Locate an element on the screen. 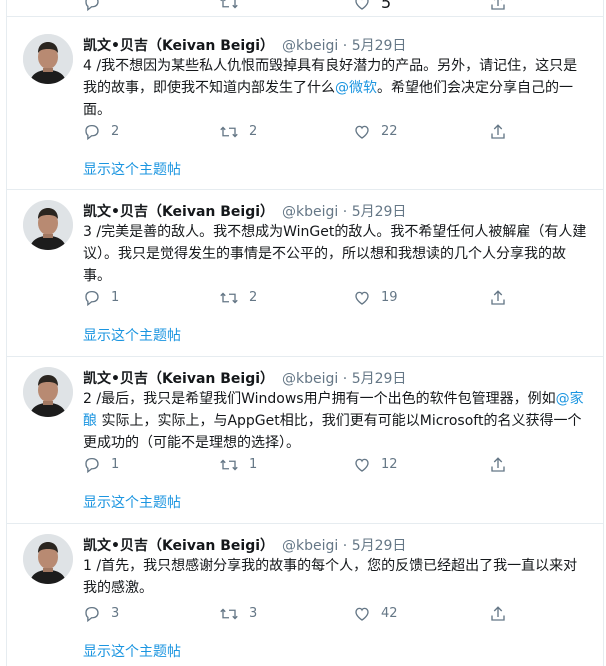  like-count: 42 is located at coordinates (389, 613).